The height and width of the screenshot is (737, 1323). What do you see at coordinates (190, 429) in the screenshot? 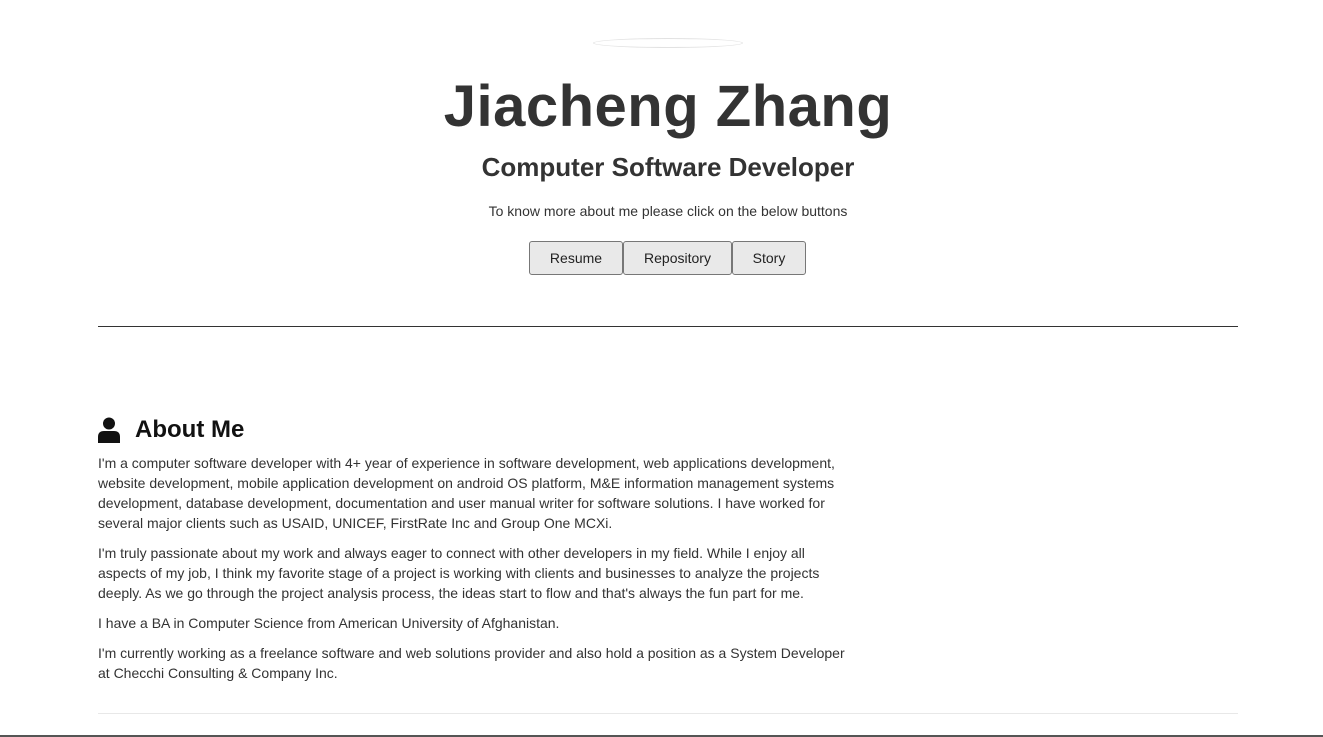
I see `about-title: About Me` at bounding box center [190, 429].